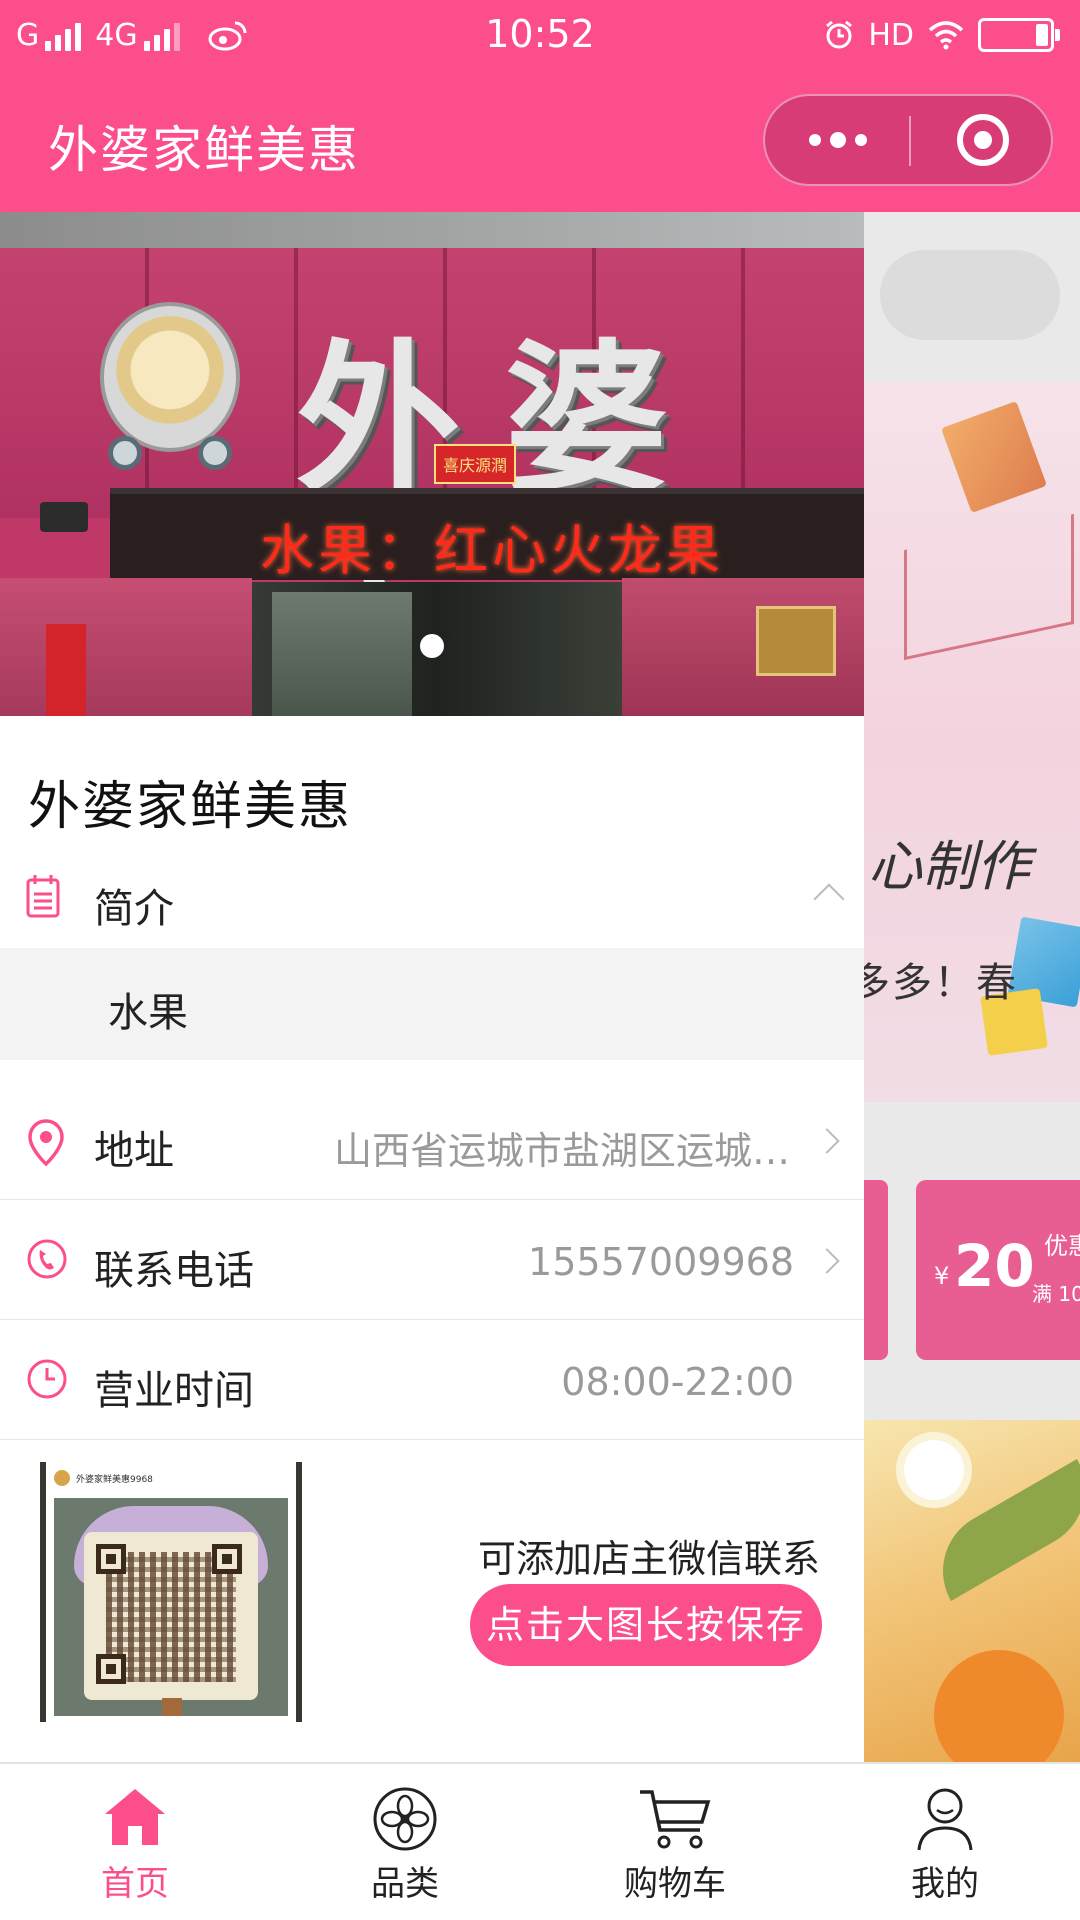 The height and width of the screenshot is (1920, 1080). Describe the element at coordinates (1019, 35) in the screenshot. I see `battery-icon` at that location.